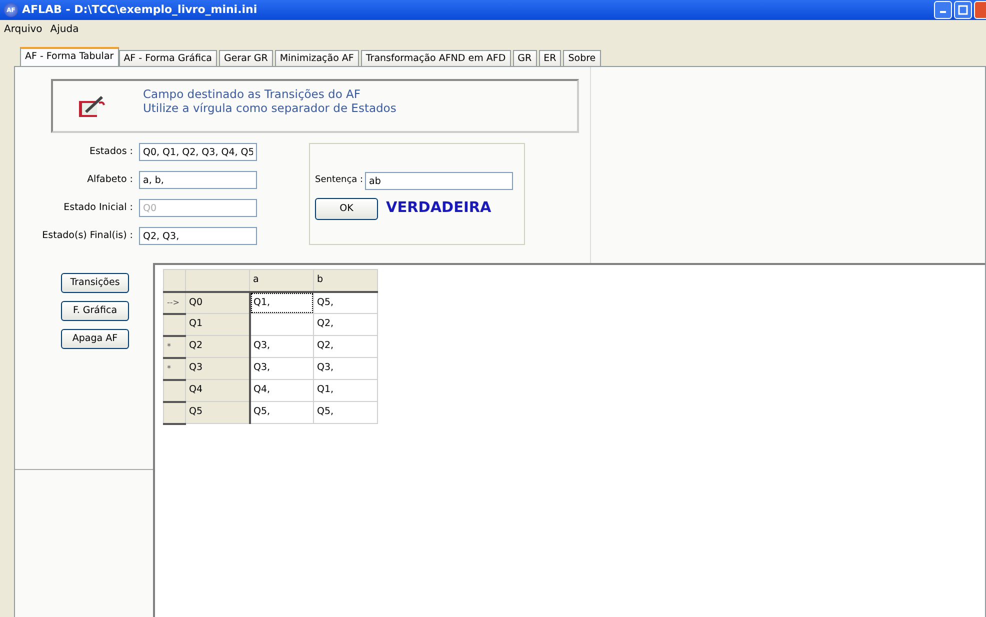  I want to click on field-label: Alfabeto :, so click(110, 179).